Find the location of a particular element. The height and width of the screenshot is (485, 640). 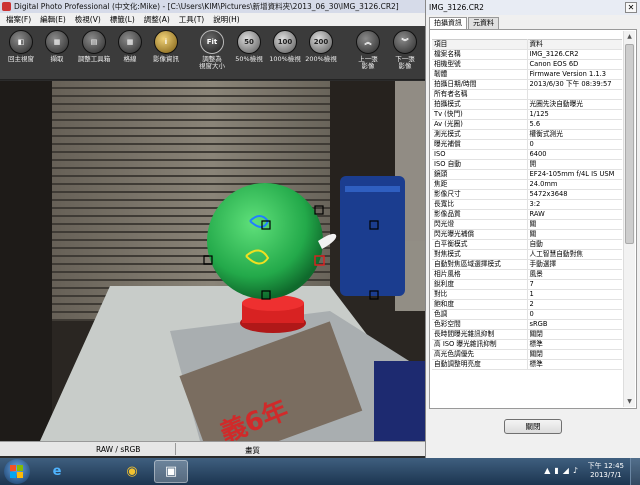

chrome-icon: ◉ is located at coordinates (132, 471).